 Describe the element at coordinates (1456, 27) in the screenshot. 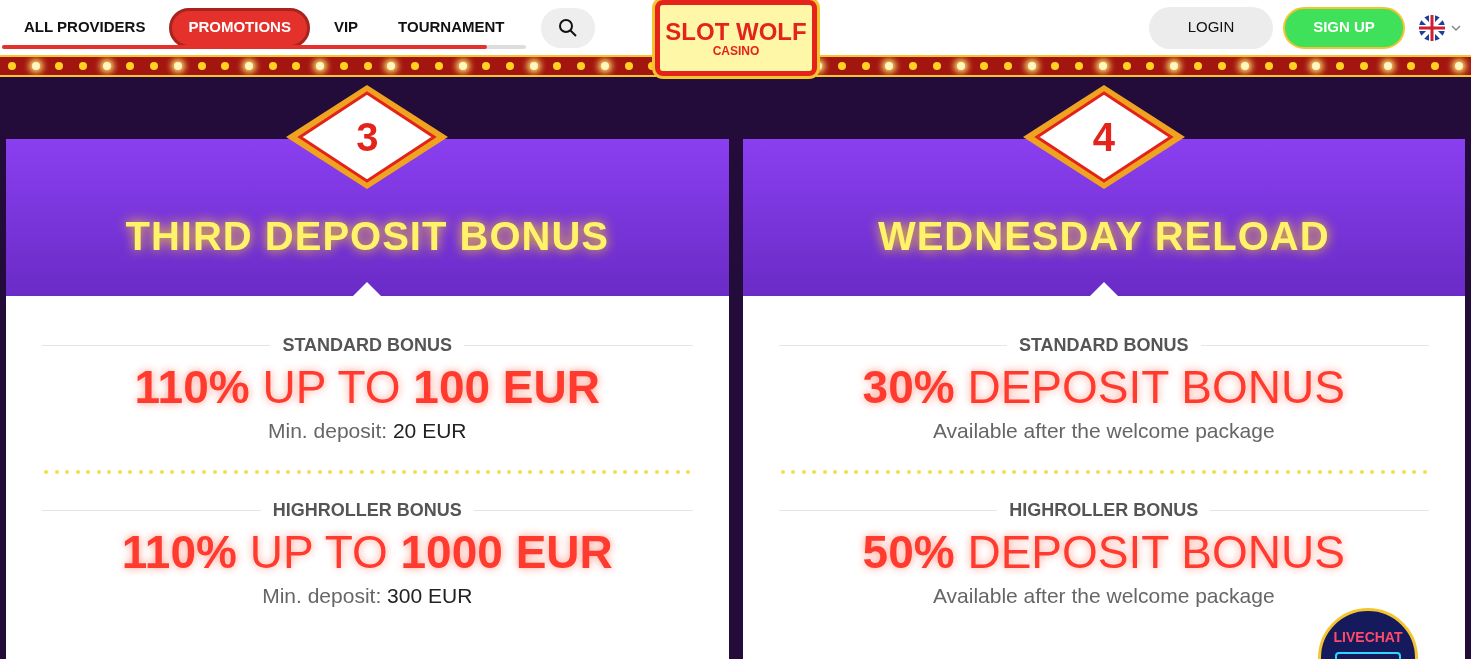

I see `chevron-down-icon` at that location.